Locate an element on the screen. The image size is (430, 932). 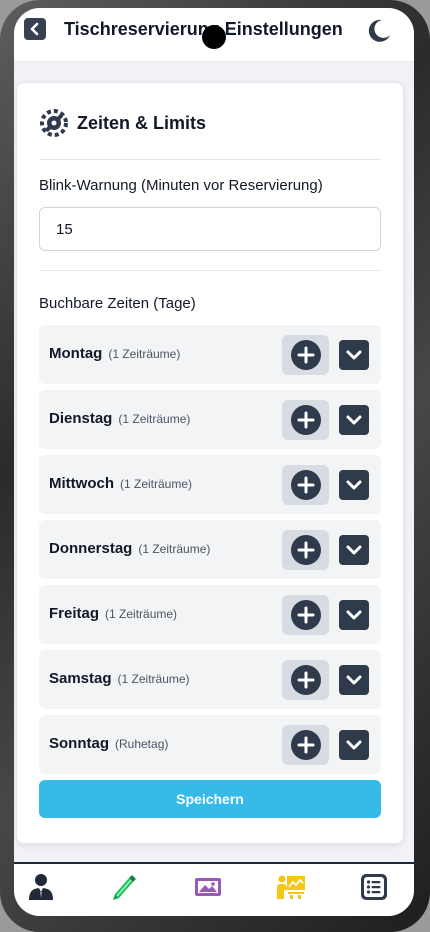
day-row-tuesday: Dienstag (1 Zeiträume) is located at coordinates (210, 419).